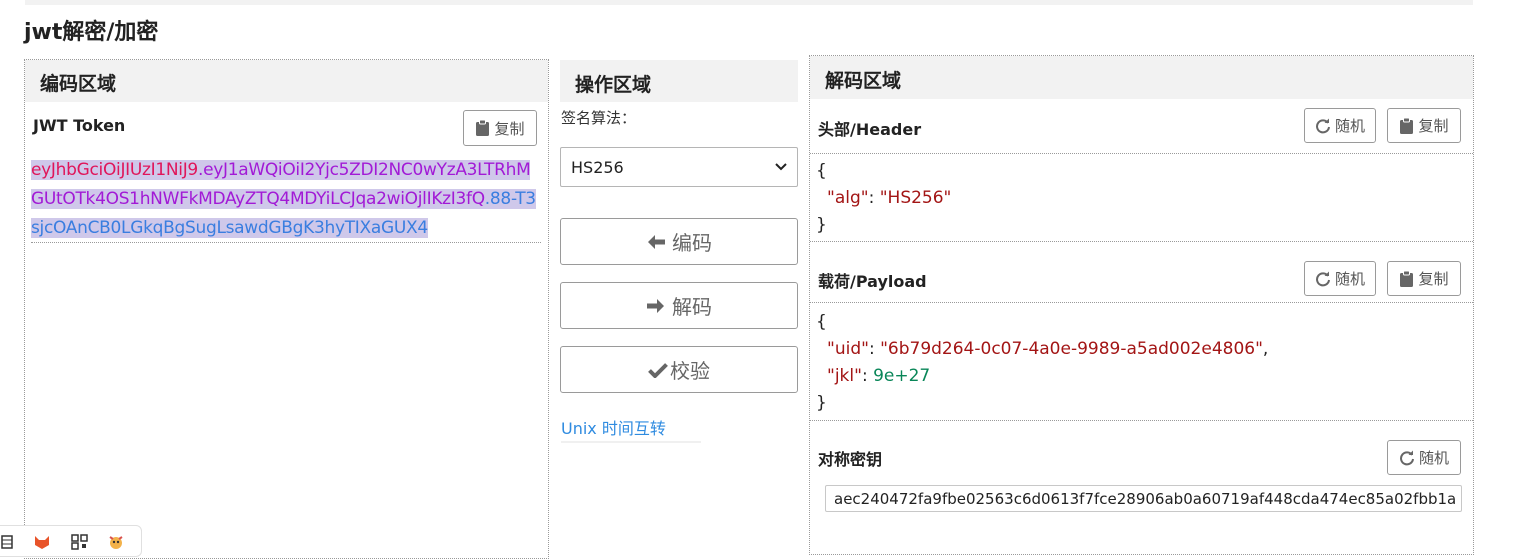 The image size is (1515, 559). I want to click on header-copy-label: 复制, so click(1433, 126).